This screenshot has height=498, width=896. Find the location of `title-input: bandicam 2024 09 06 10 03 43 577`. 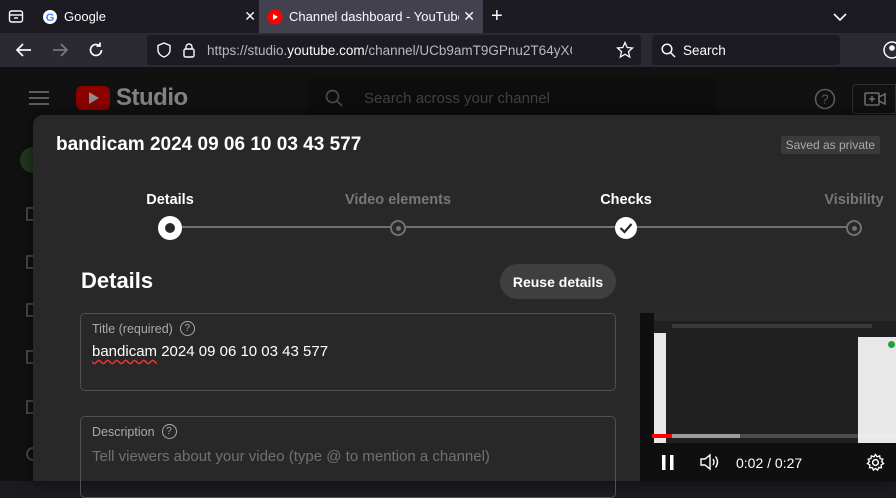

title-input: bandicam 2024 09 06 10 03 43 577 is located at coordinates (210, 351).